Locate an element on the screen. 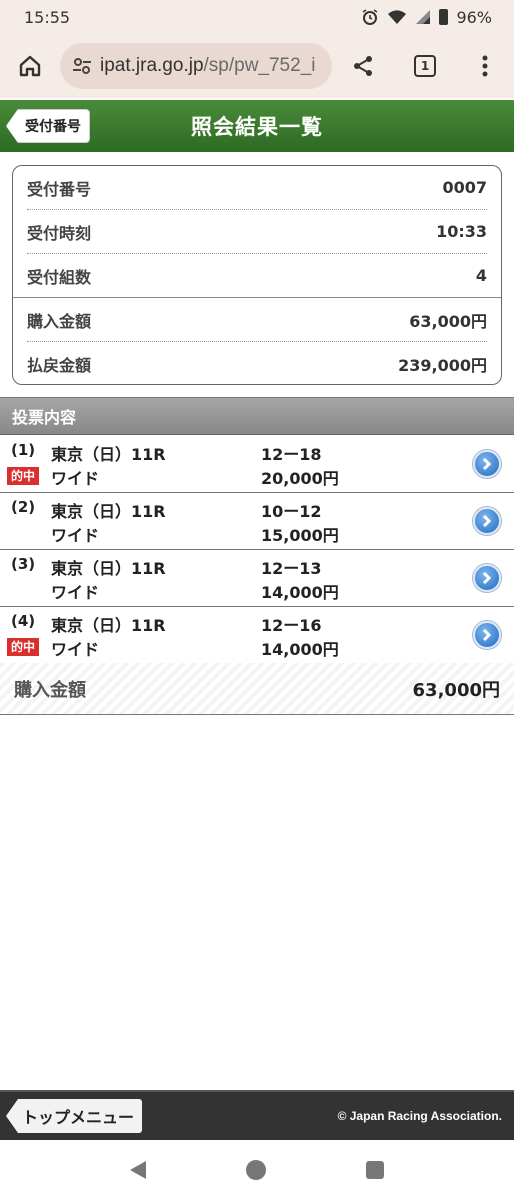 Image resolution: width=514 pixels, height=1200 pixels. browser-toolbar: ipat.jra.go.jp/sp/pw_752_i 1 is located at coordinates (257, 66).